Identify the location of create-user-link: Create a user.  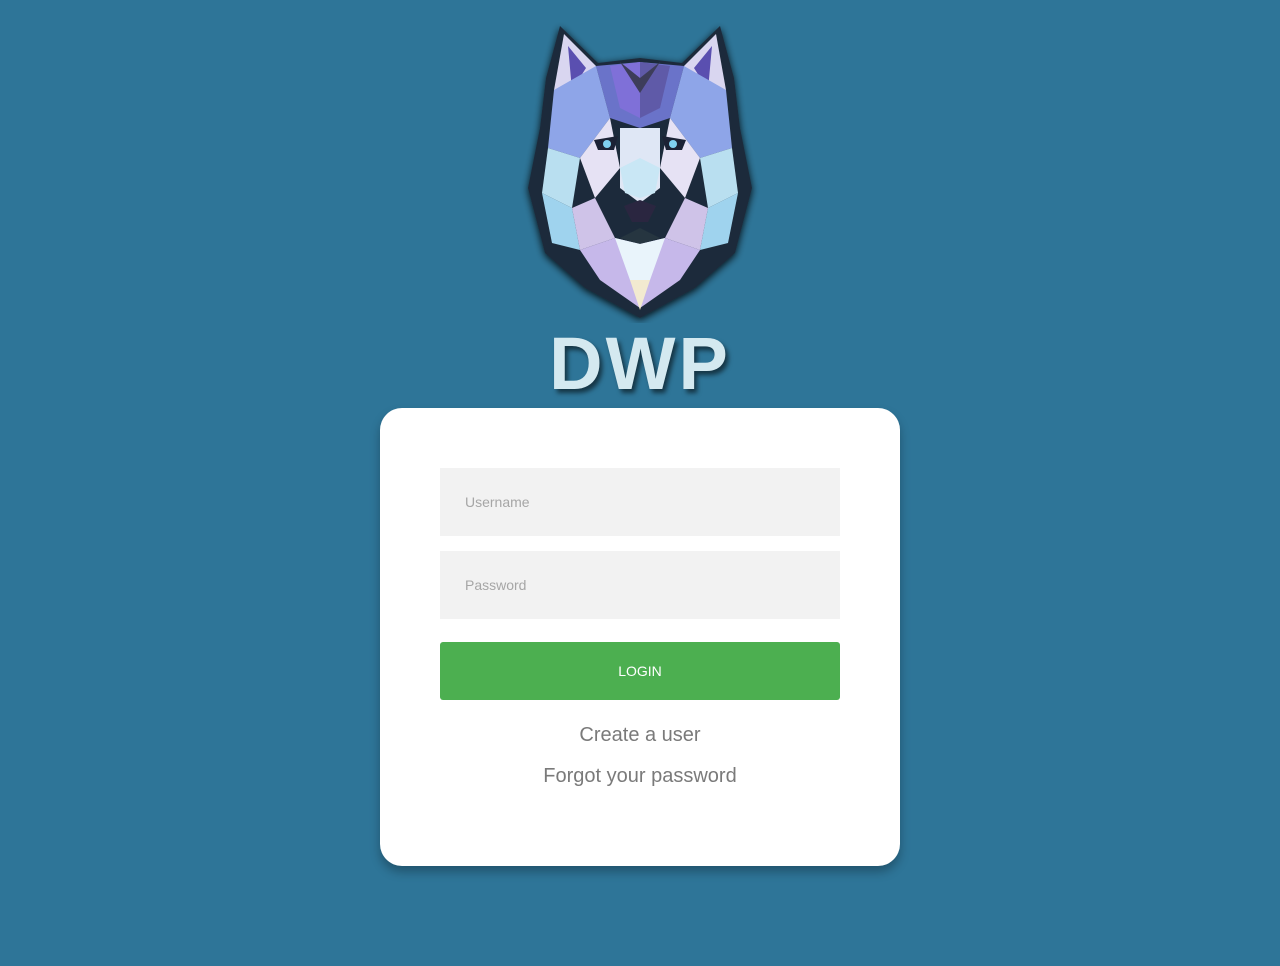
(640, 735).